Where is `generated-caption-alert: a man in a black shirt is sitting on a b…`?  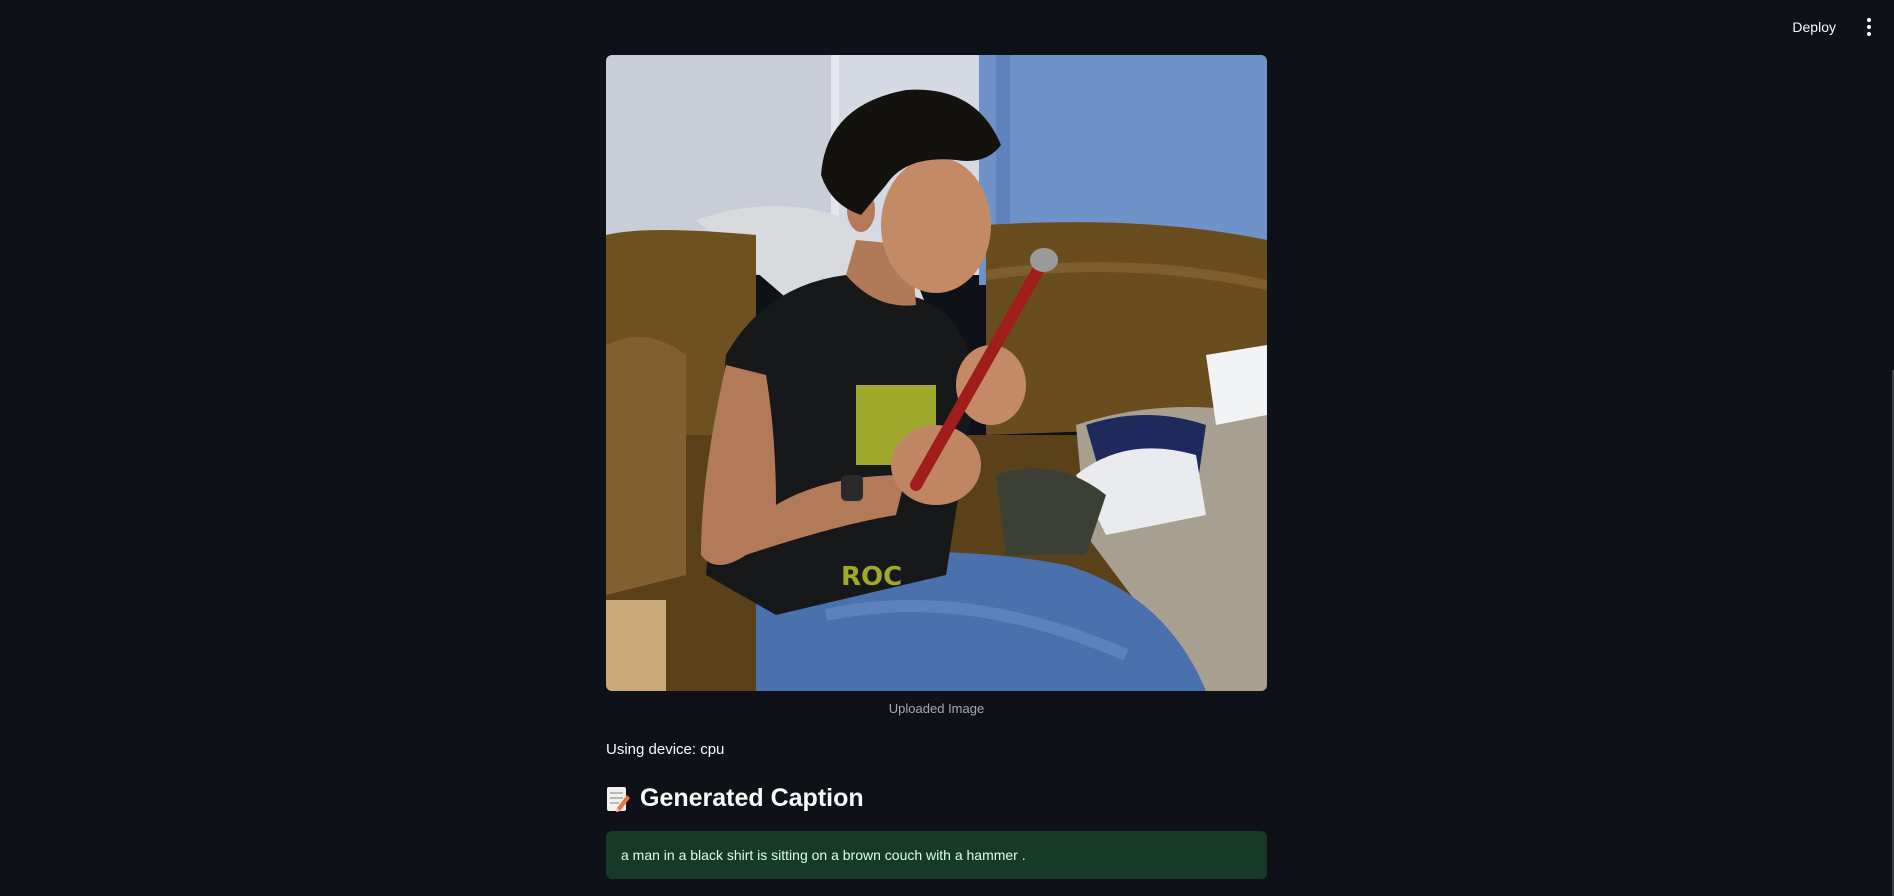 generated-caption-alert: a man in a black shirt is sitting on a b… is located at coordinates (936, 855).